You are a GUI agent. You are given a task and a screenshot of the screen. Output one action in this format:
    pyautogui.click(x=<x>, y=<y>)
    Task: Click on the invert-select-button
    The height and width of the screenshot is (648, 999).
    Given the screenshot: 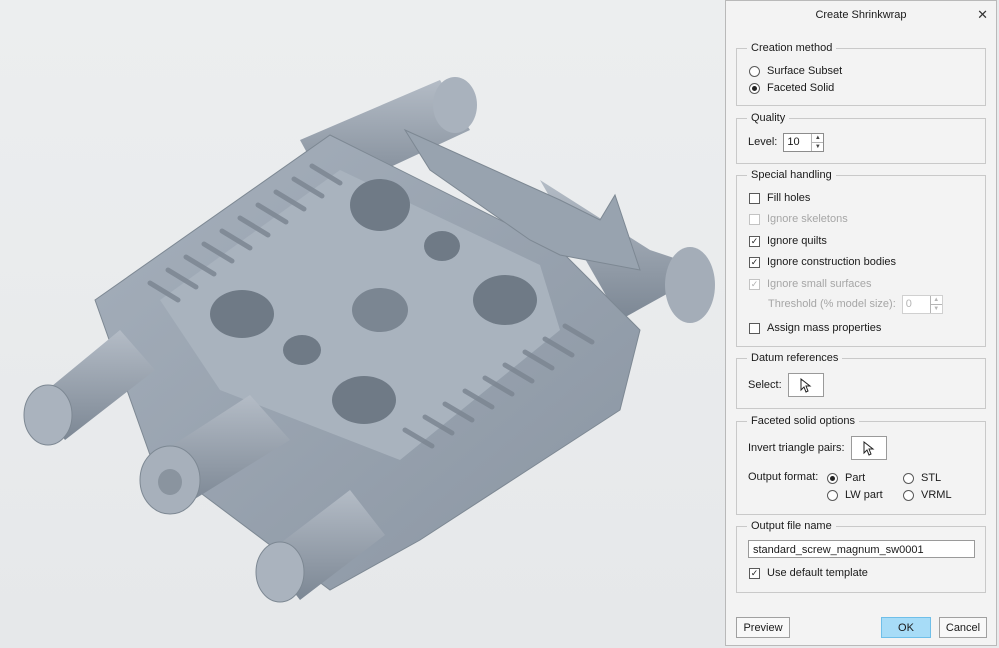 What is the action you would take?
    pyautogui.click(x=868, y=448)
    